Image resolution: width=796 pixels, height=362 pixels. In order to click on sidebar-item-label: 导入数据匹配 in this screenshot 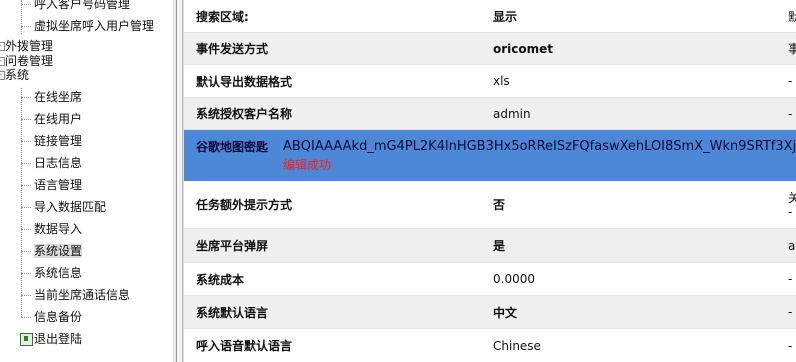, I will do `click(70, 207)`.